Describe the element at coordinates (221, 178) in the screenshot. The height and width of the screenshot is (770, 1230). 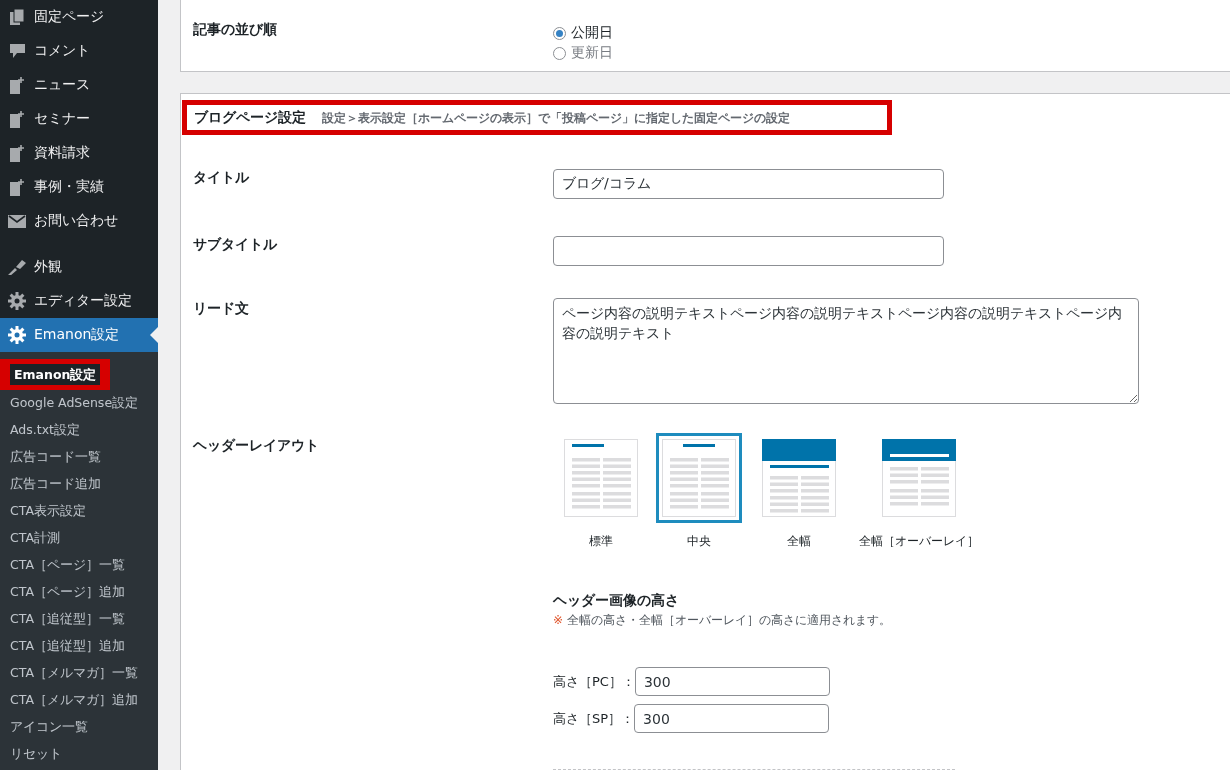
I see `field-label: タイトル` at that location.